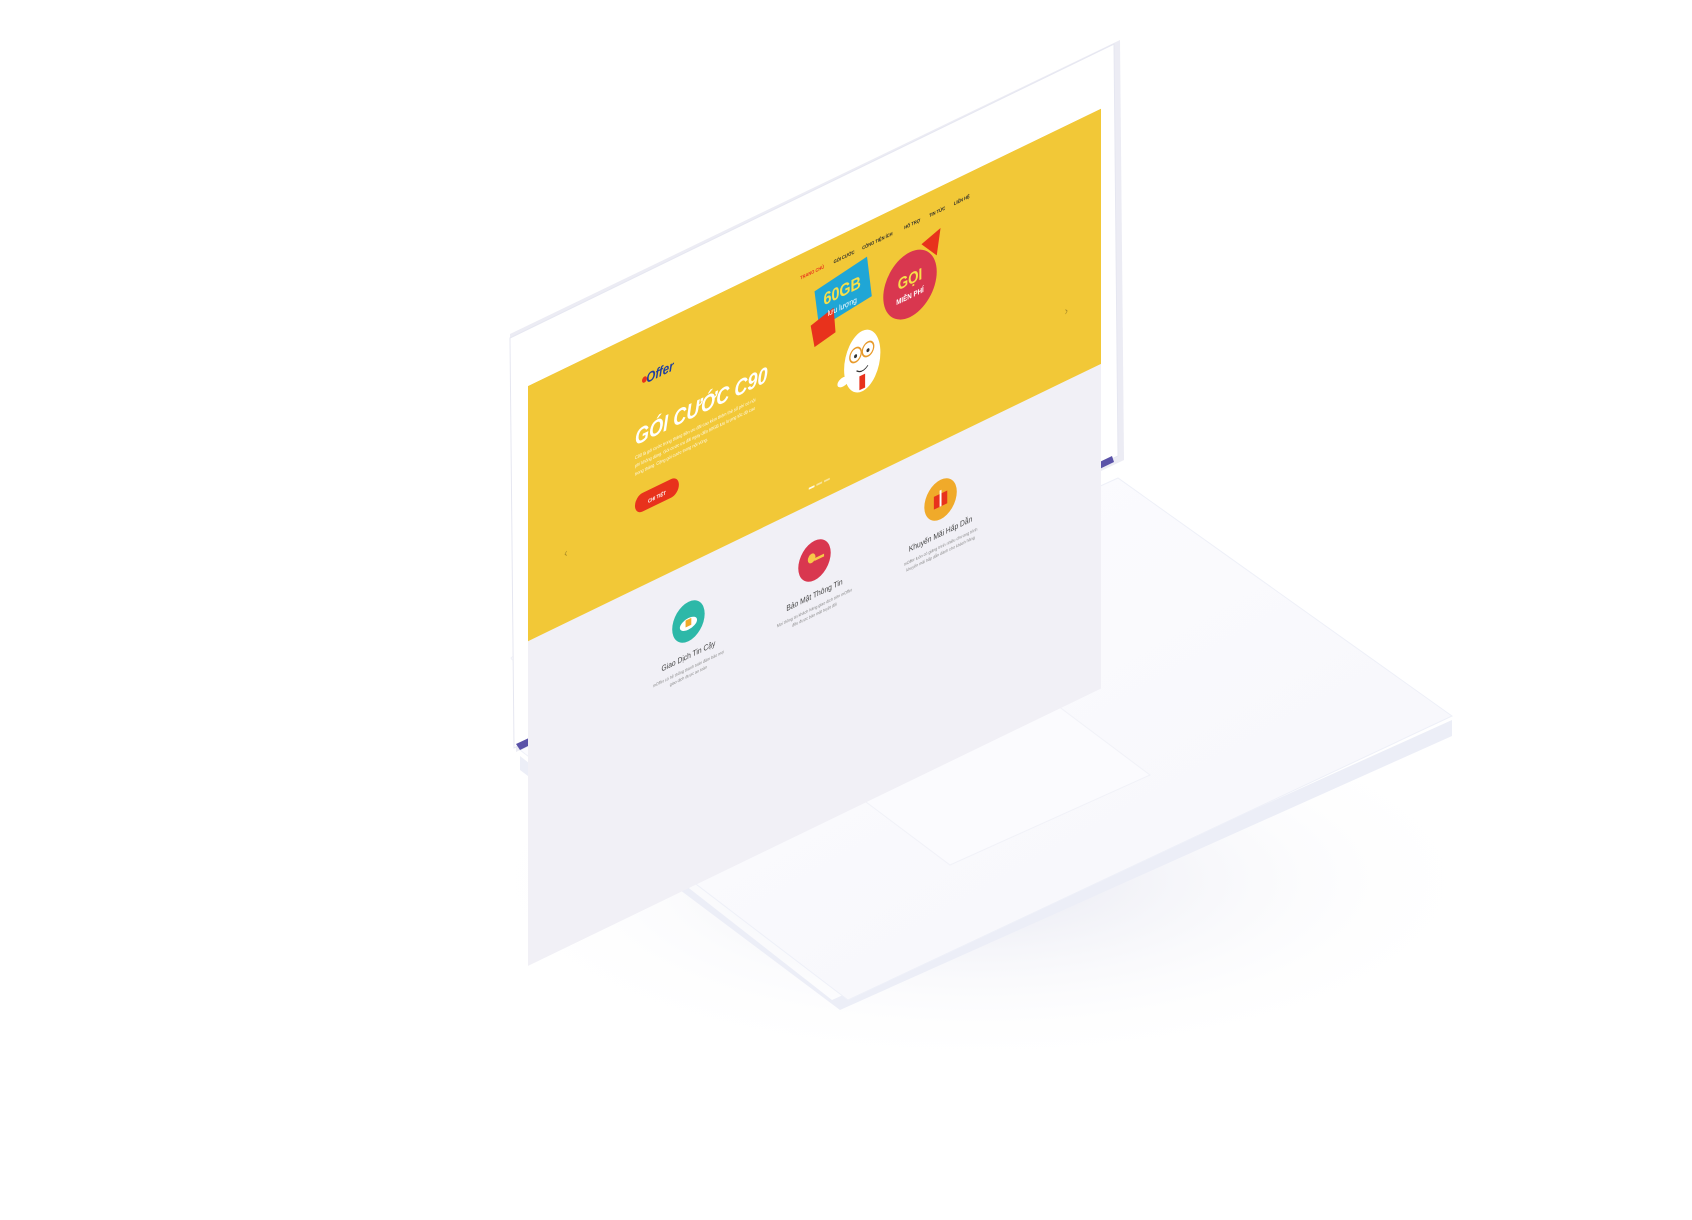  Describe the element at coordinates (940, 498) in the screenshot. I see `gift-ribbon` at that location.